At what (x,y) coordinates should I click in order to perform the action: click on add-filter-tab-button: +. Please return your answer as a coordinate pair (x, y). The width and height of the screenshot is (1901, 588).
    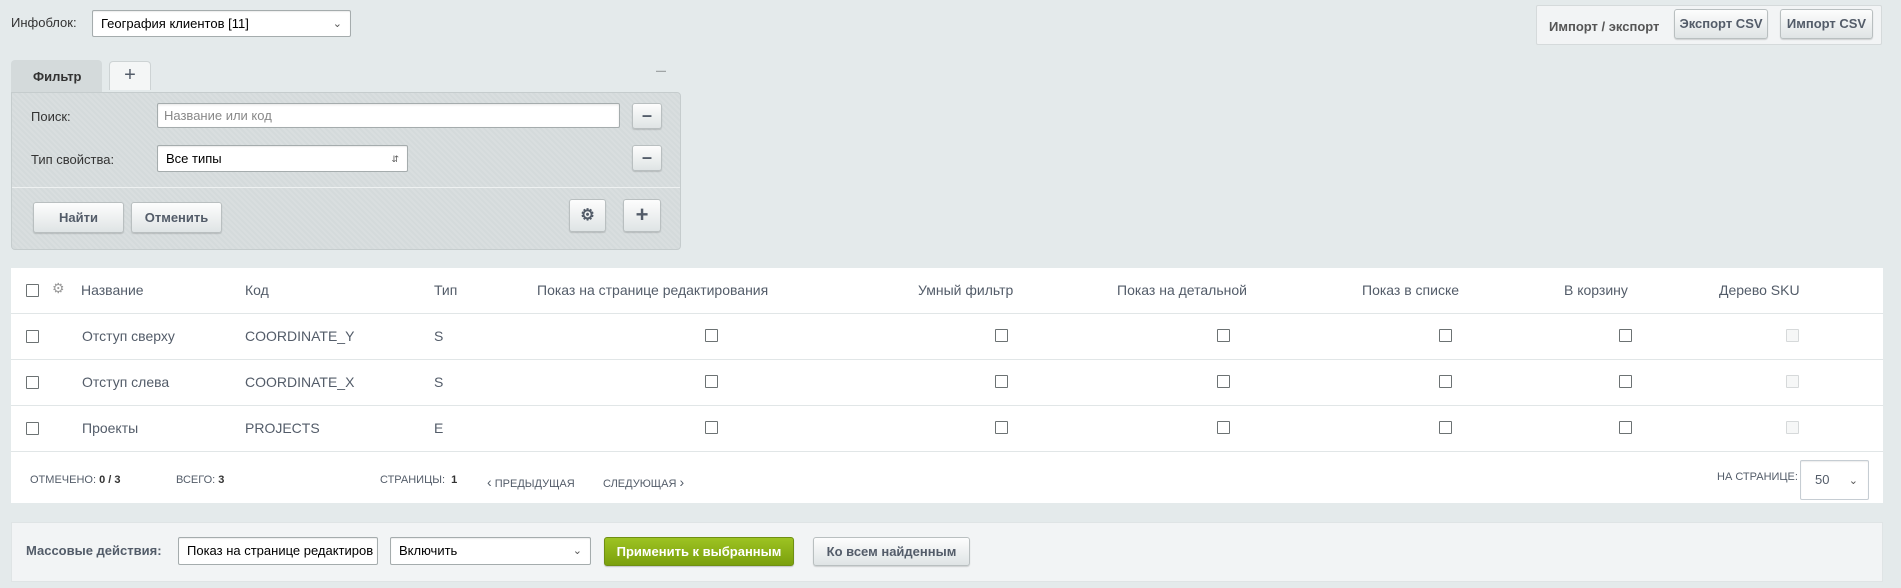
    Looking at the image, I should click on (130, 75).